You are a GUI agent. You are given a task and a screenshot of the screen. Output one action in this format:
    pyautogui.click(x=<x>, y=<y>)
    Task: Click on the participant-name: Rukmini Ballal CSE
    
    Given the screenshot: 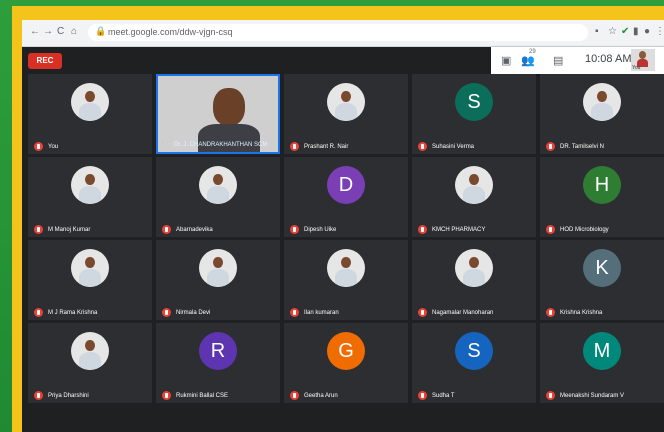 What is the action you would take?
    pyautogui.click(x=202, y=396)
    